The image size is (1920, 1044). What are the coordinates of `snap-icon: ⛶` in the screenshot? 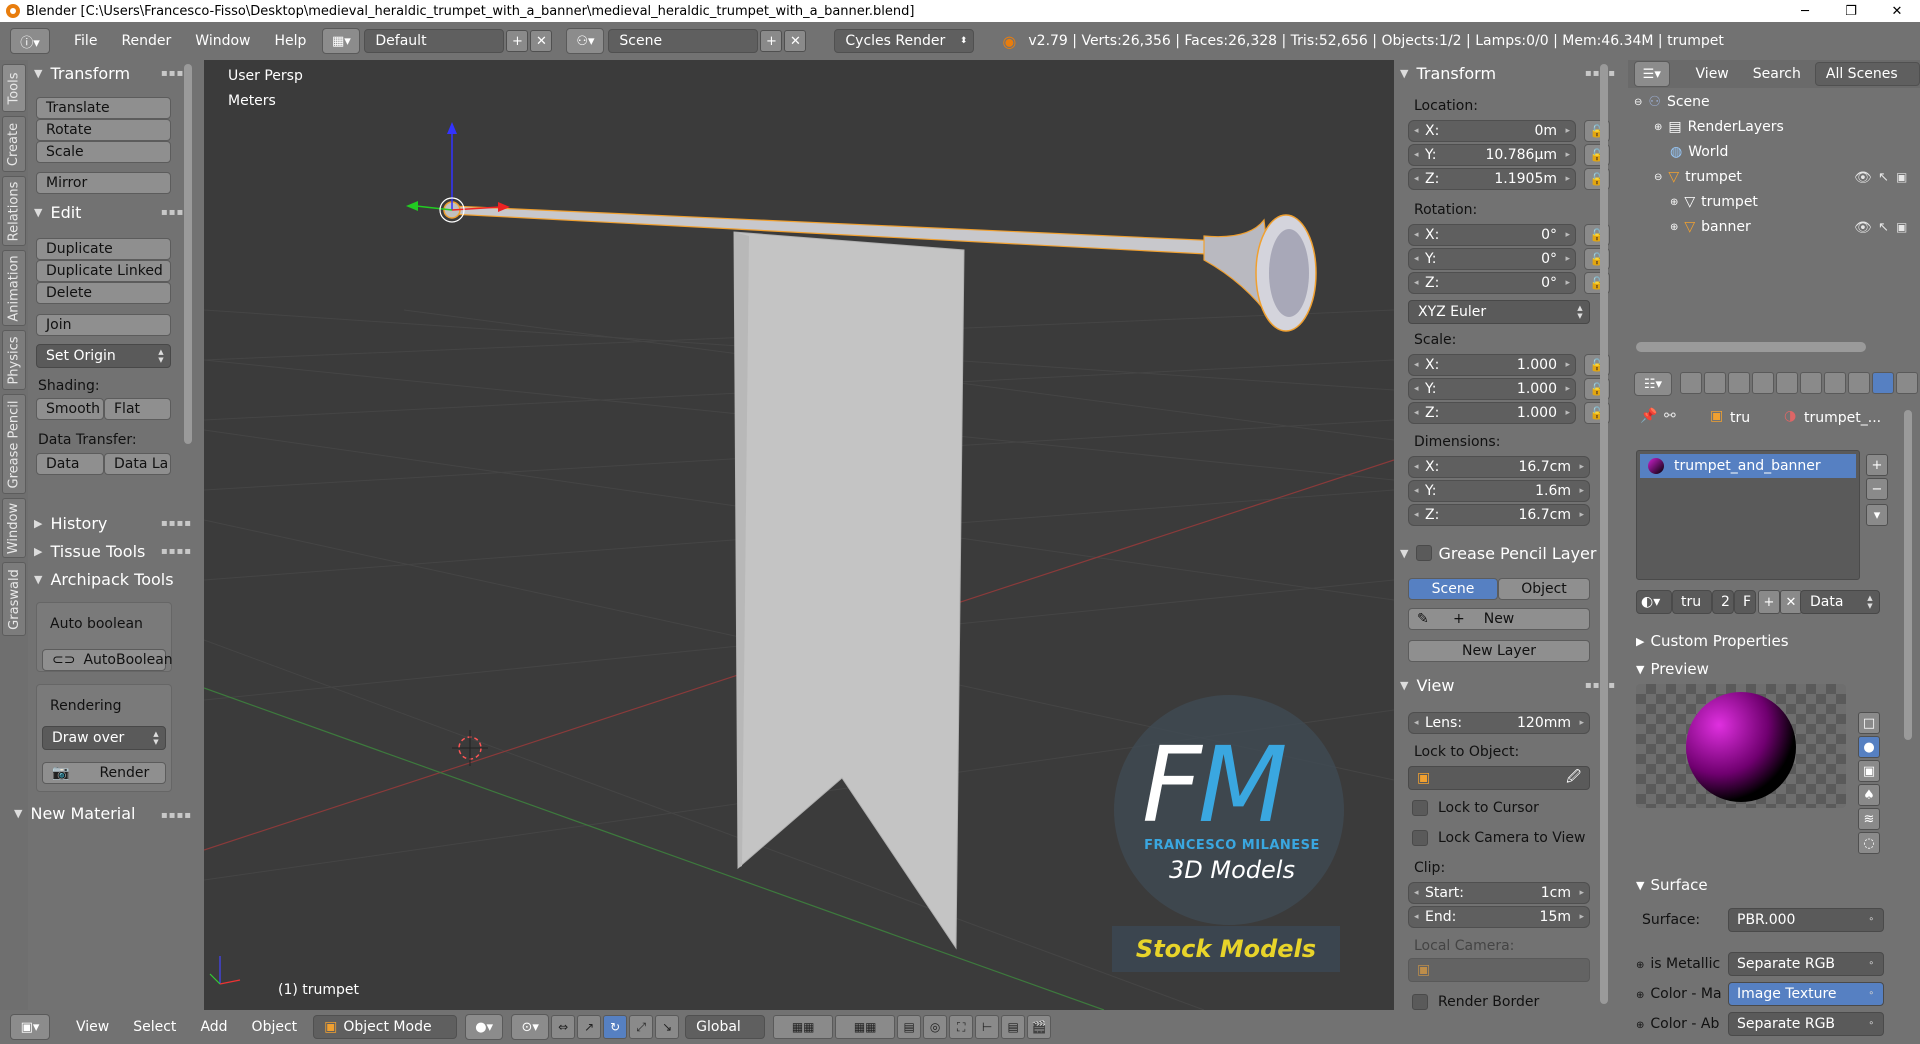 It's located at (961, 1027).